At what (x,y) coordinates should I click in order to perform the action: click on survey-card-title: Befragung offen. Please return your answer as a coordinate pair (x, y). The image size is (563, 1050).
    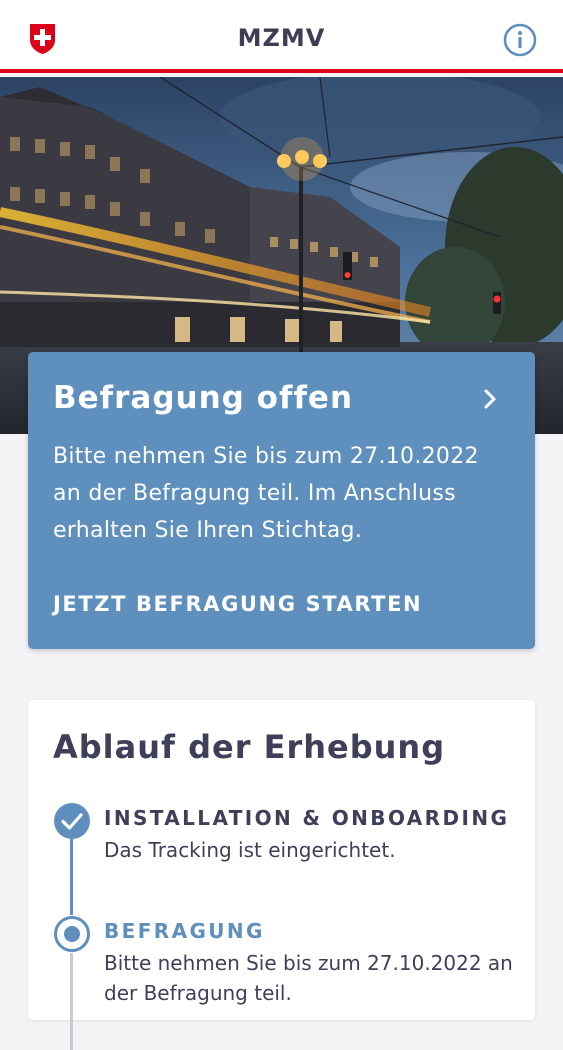
    Looking at the image, I should click on (203, 398).